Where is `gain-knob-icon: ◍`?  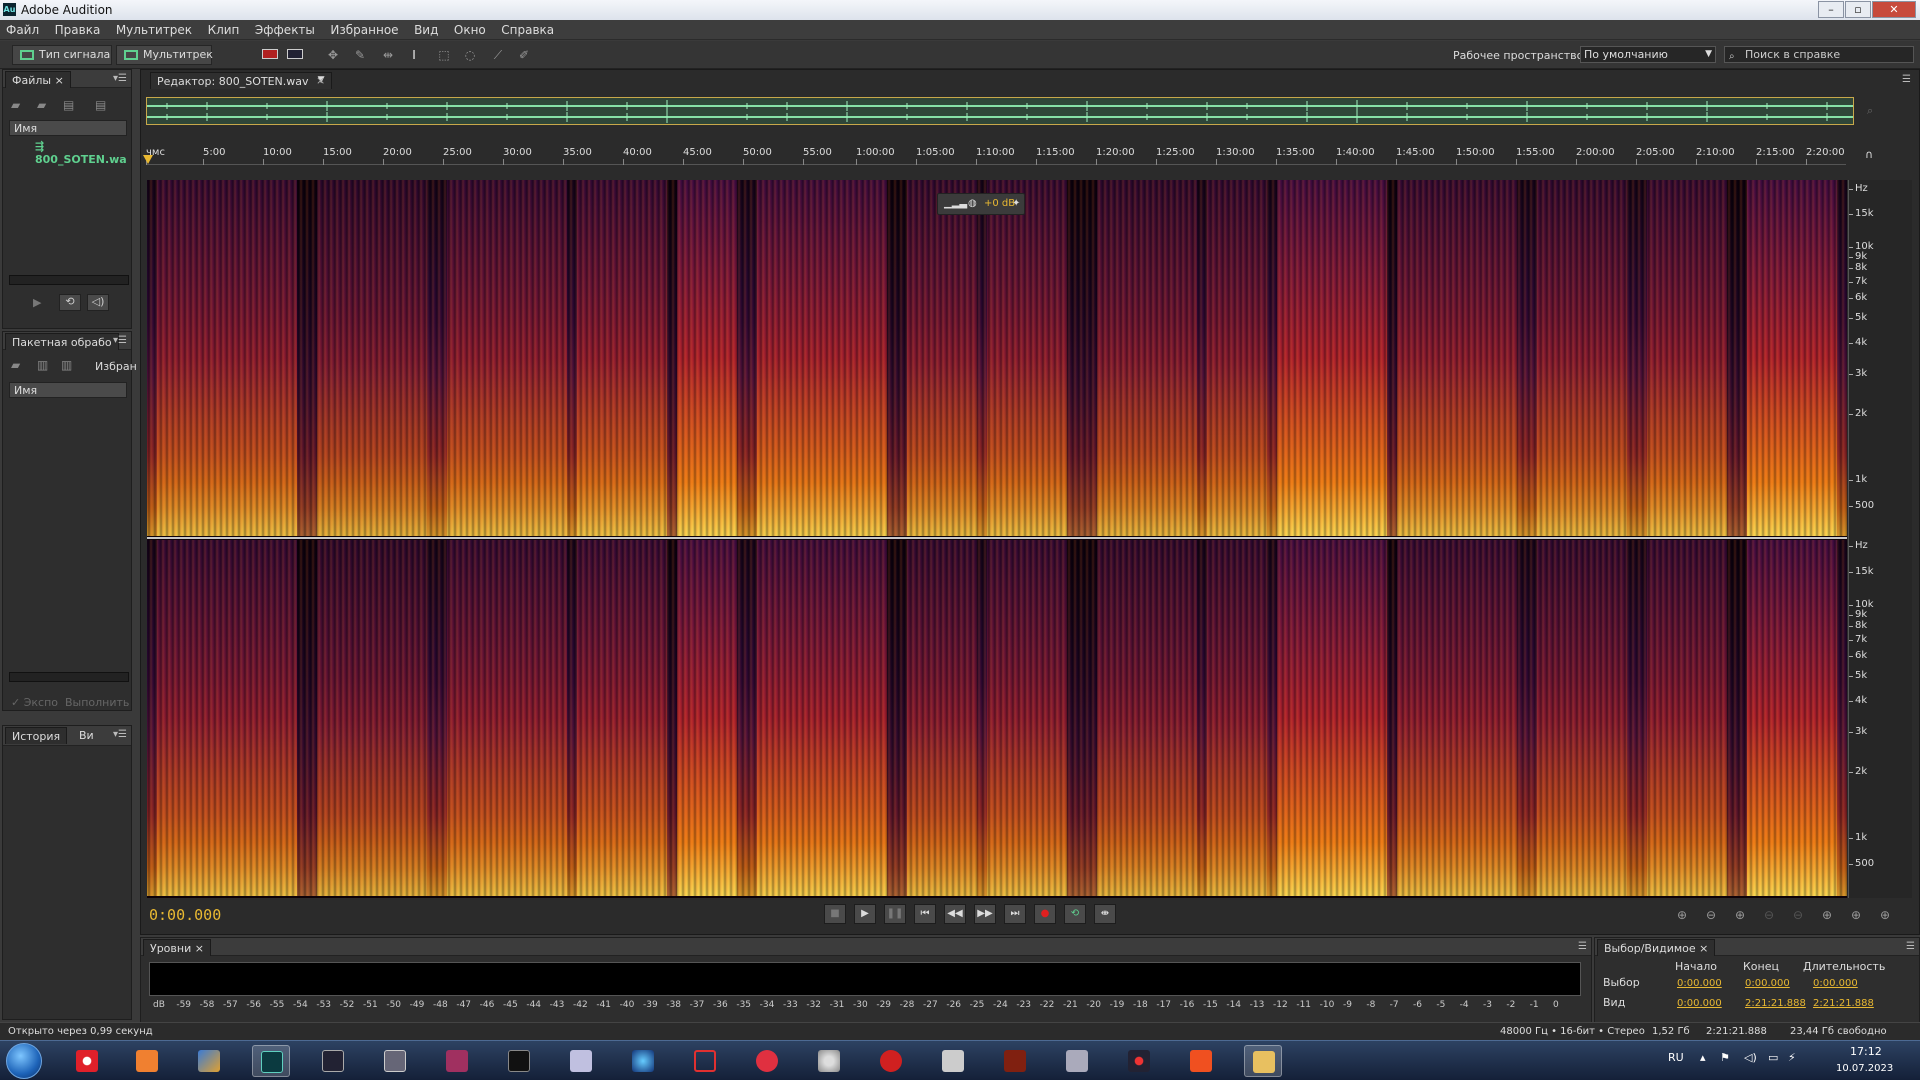 gain-knob-icon: ◍ is located at coordinates (972, 203).